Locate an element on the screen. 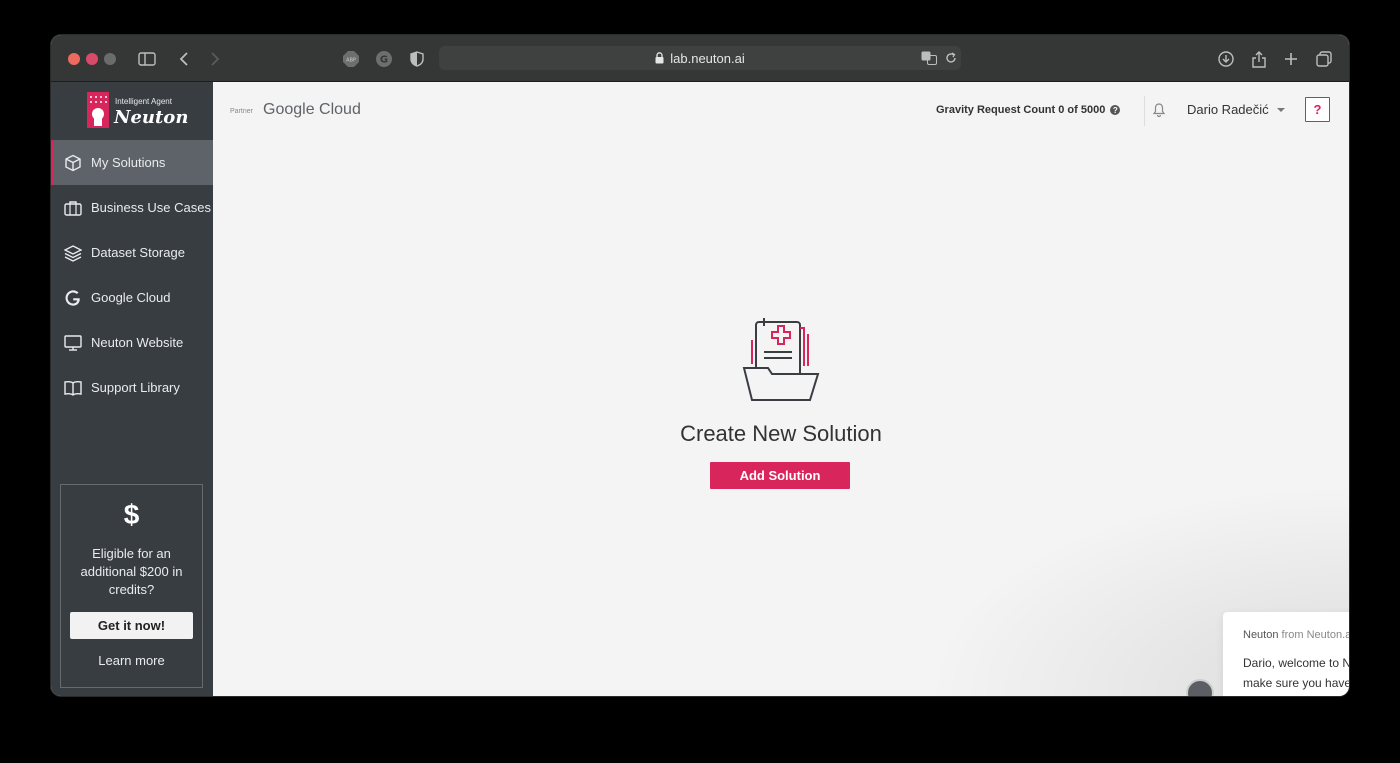 This screenshot has width=1400, height=763. sidebar-item-label: Google Cloud is located at coordinates (131, 297).